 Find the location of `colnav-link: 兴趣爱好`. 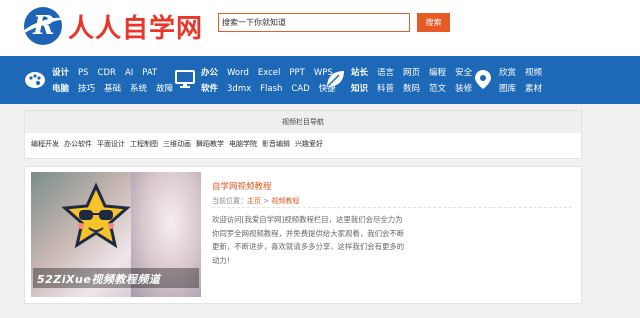

colnav-link: 兴趣爱好 is located at coordinates (309, 144).